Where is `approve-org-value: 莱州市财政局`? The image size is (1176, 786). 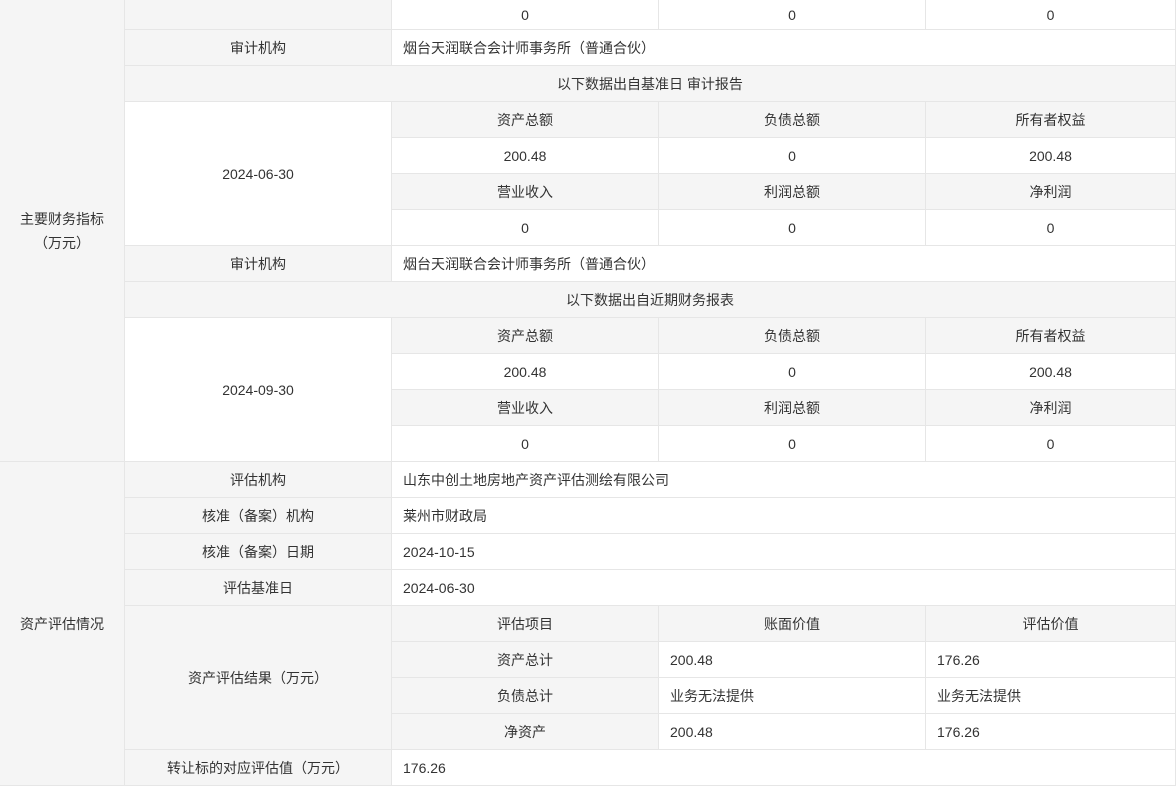 approve-org-value: 莱州市财政局 is located at coordinates (784, 516).